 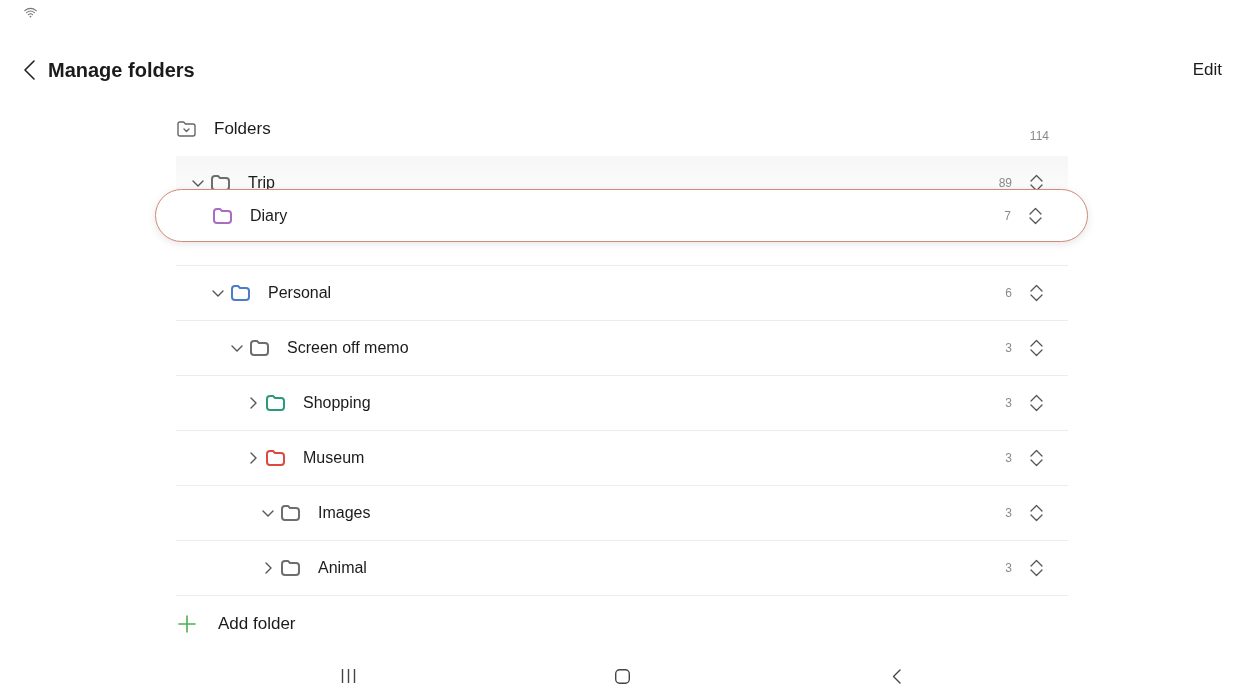 I want to click on total-count: 114, so click(x=1039, y=136).